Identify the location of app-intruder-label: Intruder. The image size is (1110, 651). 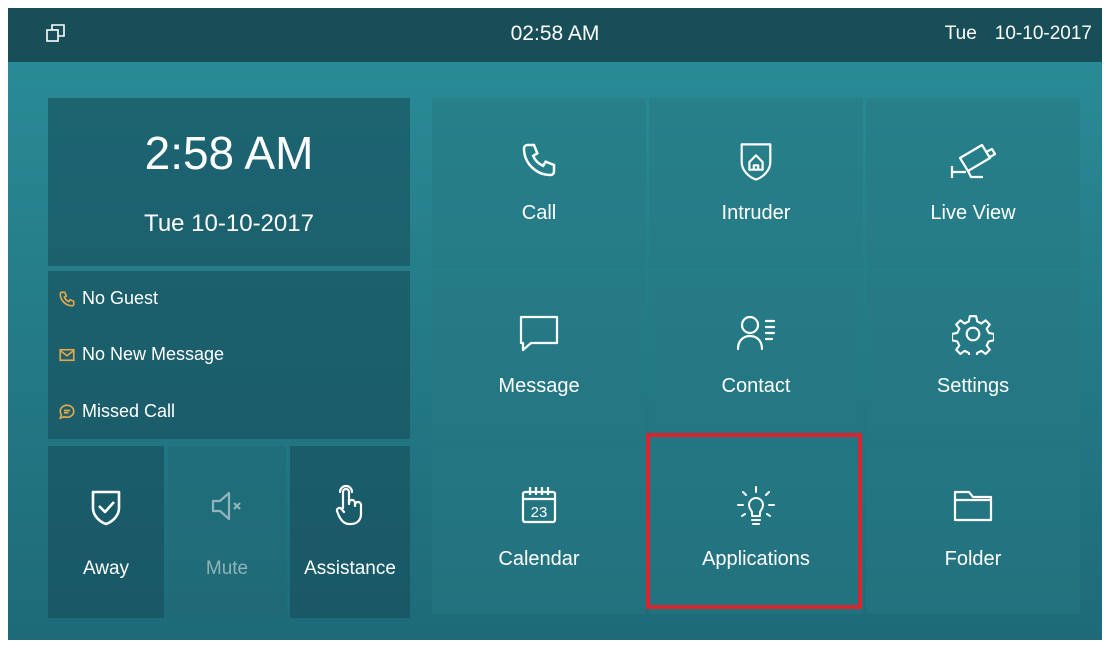
(756, 213).